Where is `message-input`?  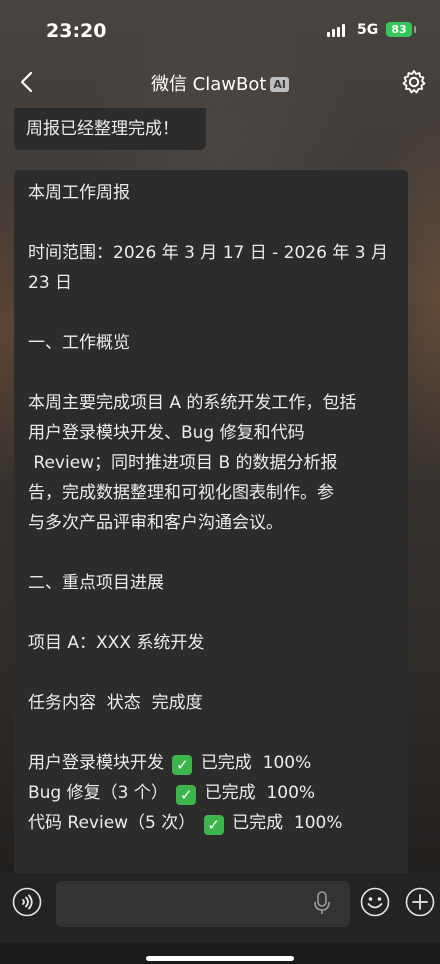 message-input is located at coordinates (203, 904).